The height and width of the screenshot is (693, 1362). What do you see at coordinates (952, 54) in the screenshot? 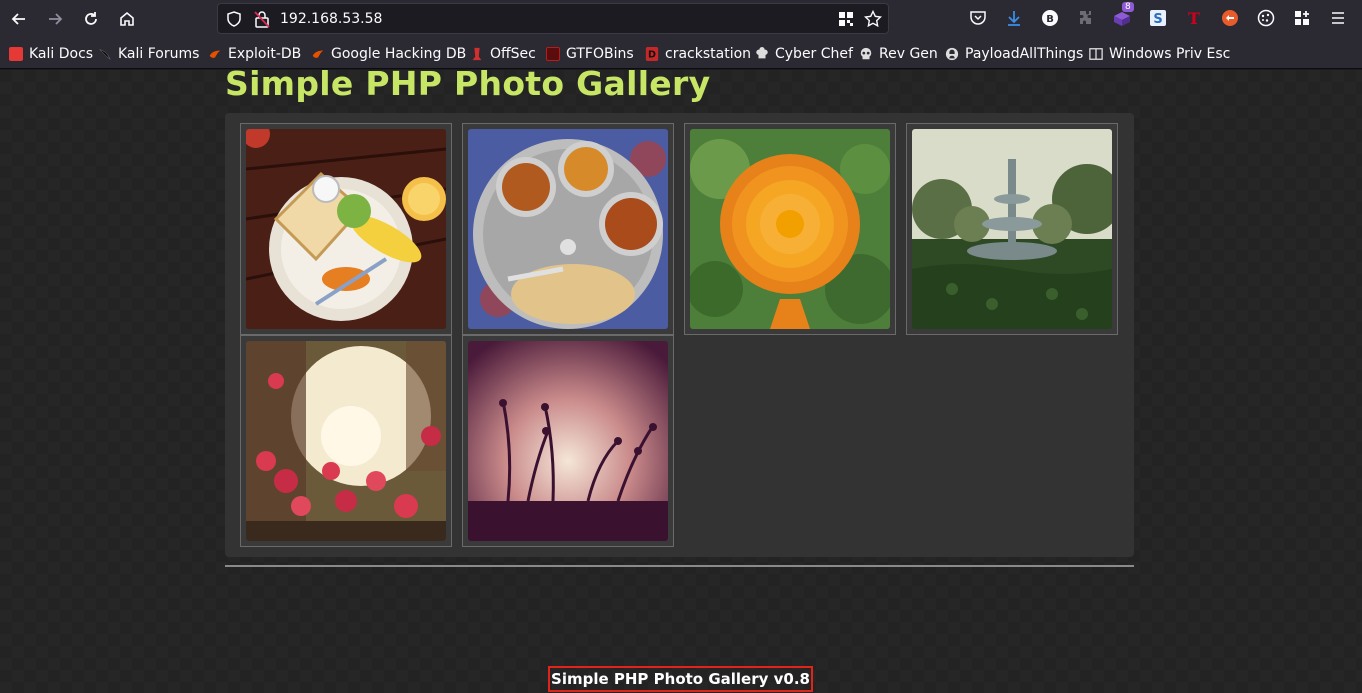
I see `github-icon` at bounding box center [952, 54].